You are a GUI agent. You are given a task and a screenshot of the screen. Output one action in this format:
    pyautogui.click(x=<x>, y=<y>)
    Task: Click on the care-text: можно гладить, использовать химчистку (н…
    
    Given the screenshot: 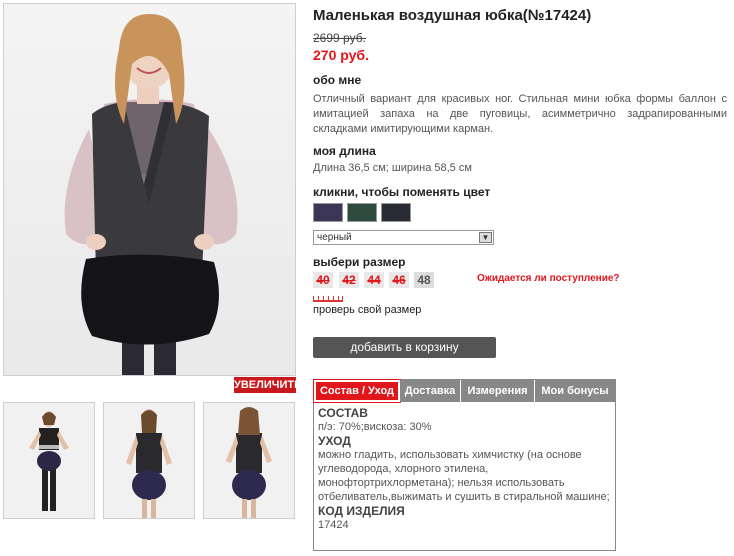 What is the action you would take?
    pyautogui.click(x=464, y=476)
    